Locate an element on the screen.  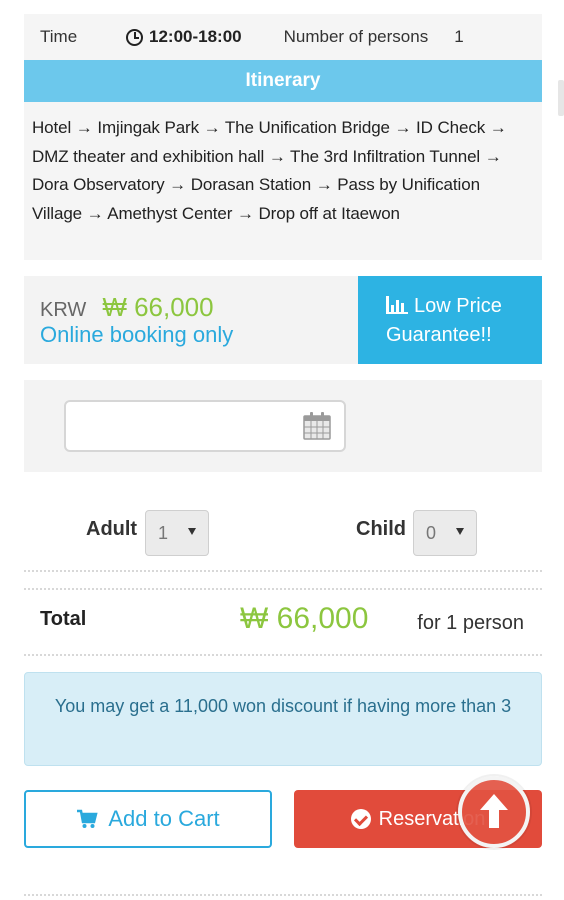
calendar-icon is located at coordinates (317, 426).